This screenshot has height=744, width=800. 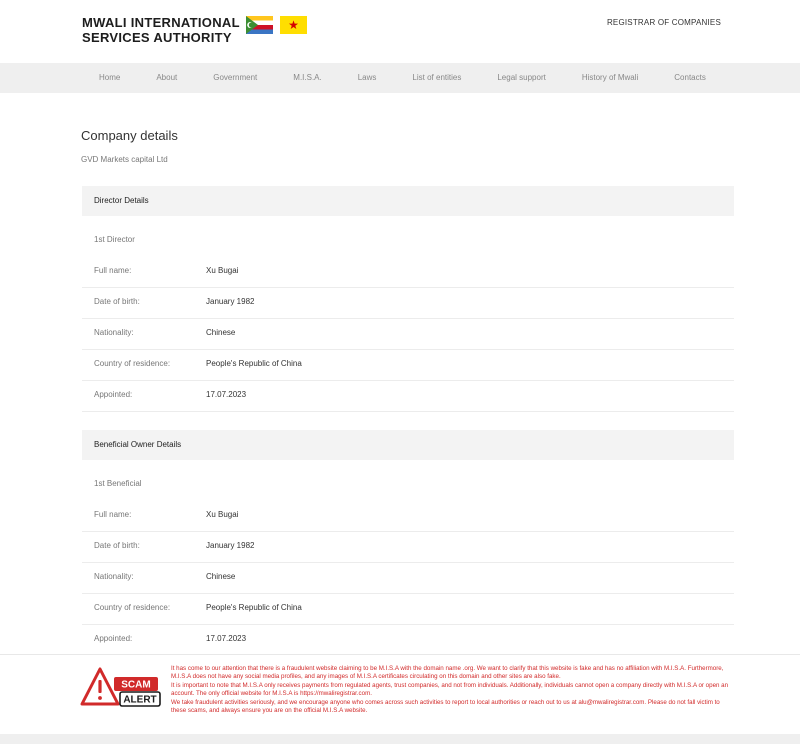 What do you see at coordinates (114, 239) in the screenshot?
I see `director-sub-label: 1st Director` at bounding box center [114, 239].